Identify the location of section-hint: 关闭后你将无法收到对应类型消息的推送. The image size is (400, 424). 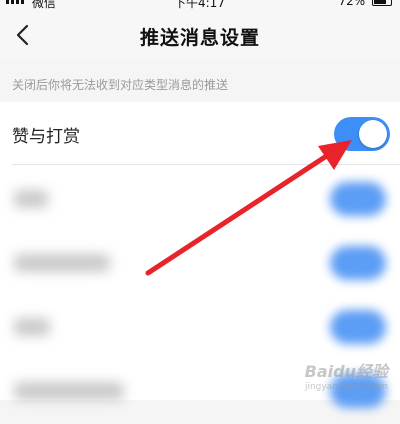
(120, 85).